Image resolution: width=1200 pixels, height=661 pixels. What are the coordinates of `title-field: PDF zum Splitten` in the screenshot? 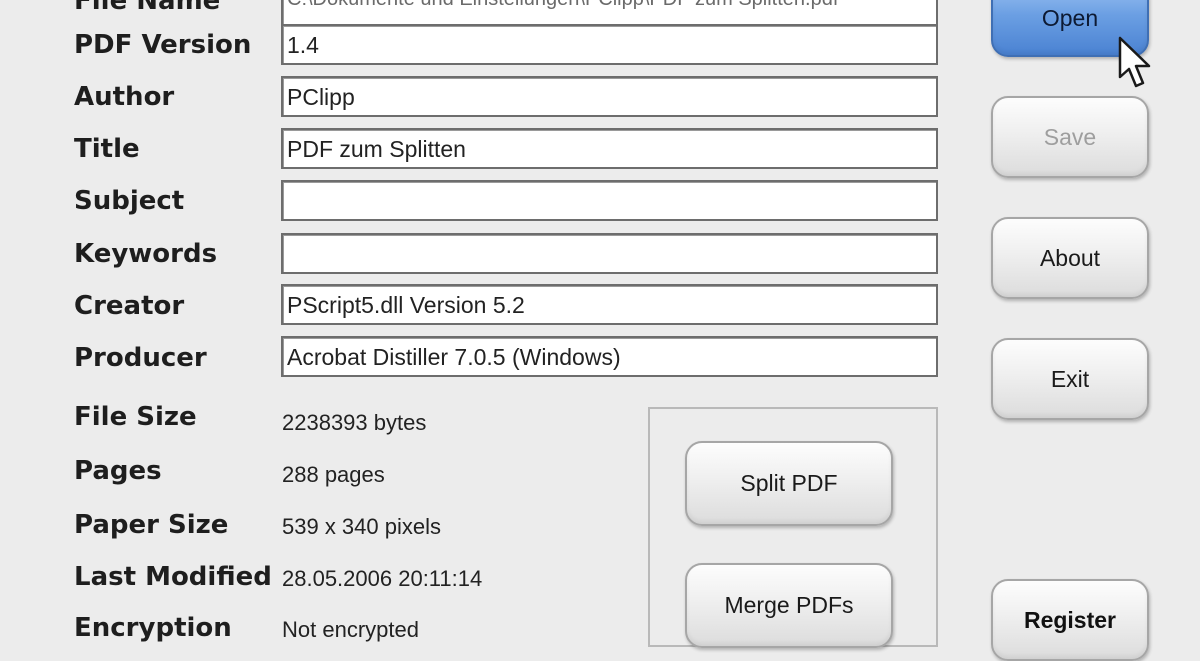 It's located at (609, 148).